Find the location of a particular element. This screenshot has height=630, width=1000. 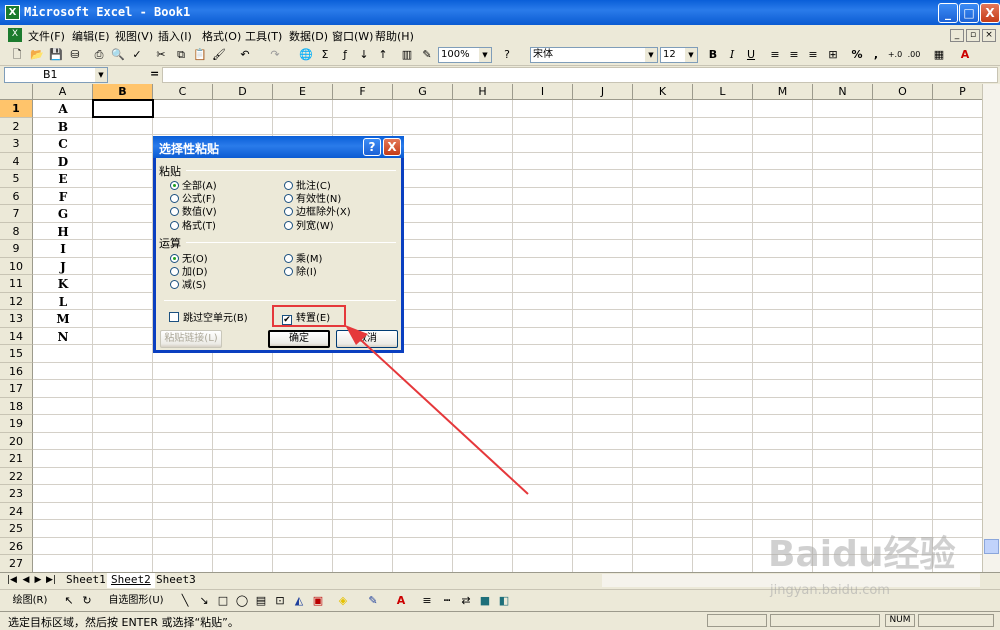

borders-icon: ▦ is located at coordinates (939, 55).